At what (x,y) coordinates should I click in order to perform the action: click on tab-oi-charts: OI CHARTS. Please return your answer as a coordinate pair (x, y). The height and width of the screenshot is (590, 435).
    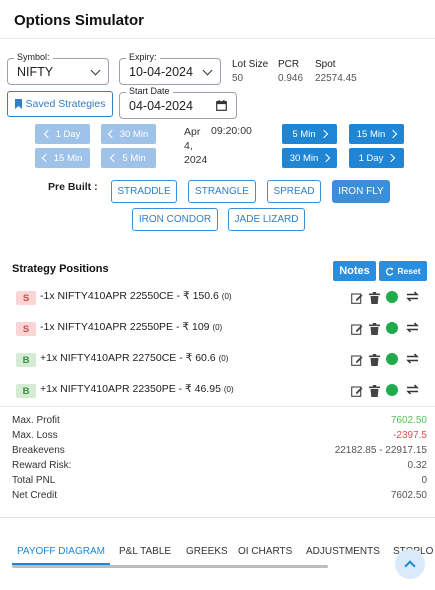
    Looking at the image, I should click on (265, 551).